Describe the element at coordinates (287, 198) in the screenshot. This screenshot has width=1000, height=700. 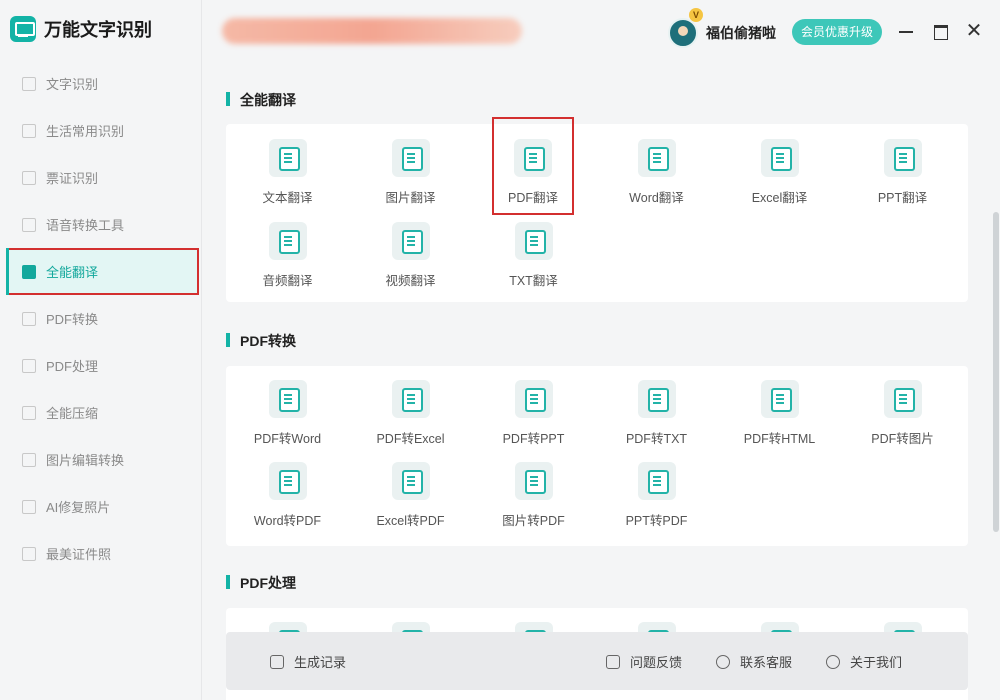
I see `tool-label: 文本翻译` at that location.